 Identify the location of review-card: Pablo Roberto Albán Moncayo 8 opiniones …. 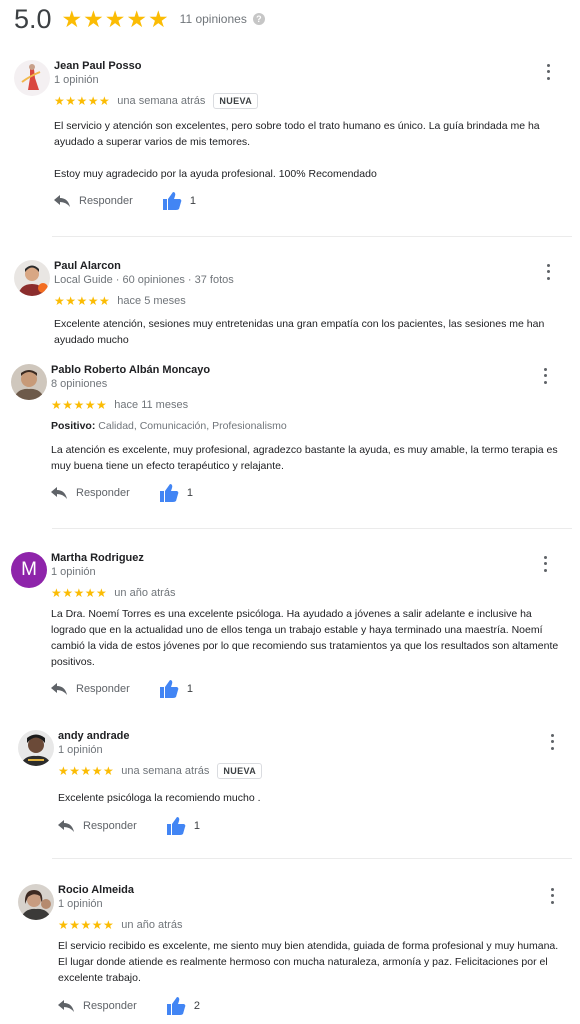
(284, 439).